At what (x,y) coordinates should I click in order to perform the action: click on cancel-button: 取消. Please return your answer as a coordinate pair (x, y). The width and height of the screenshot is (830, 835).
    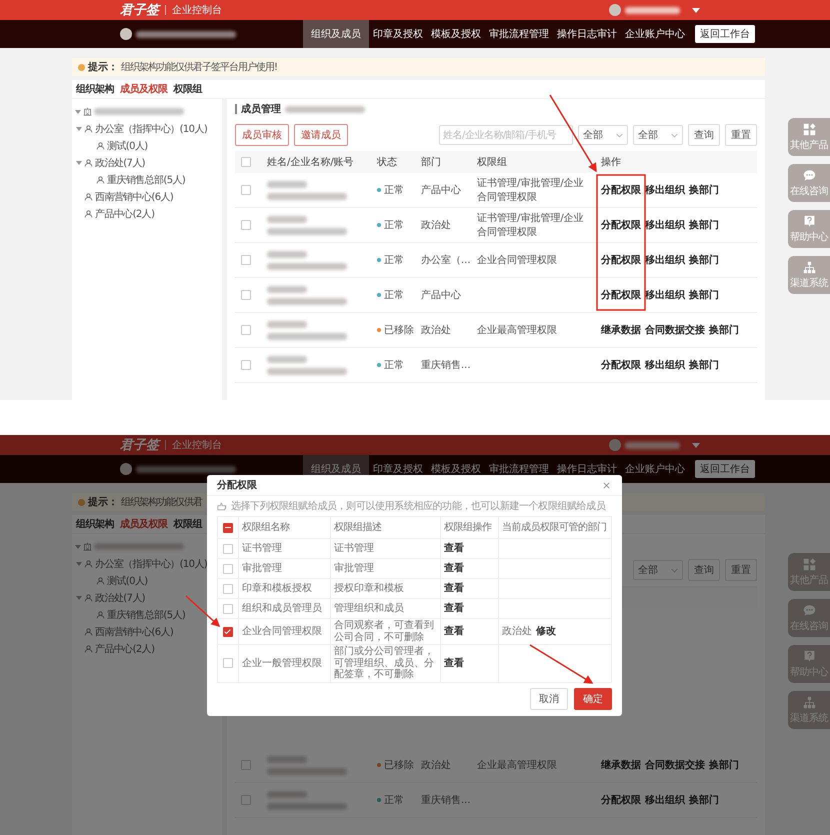
    Looking at the image, I should click on (549, 699).